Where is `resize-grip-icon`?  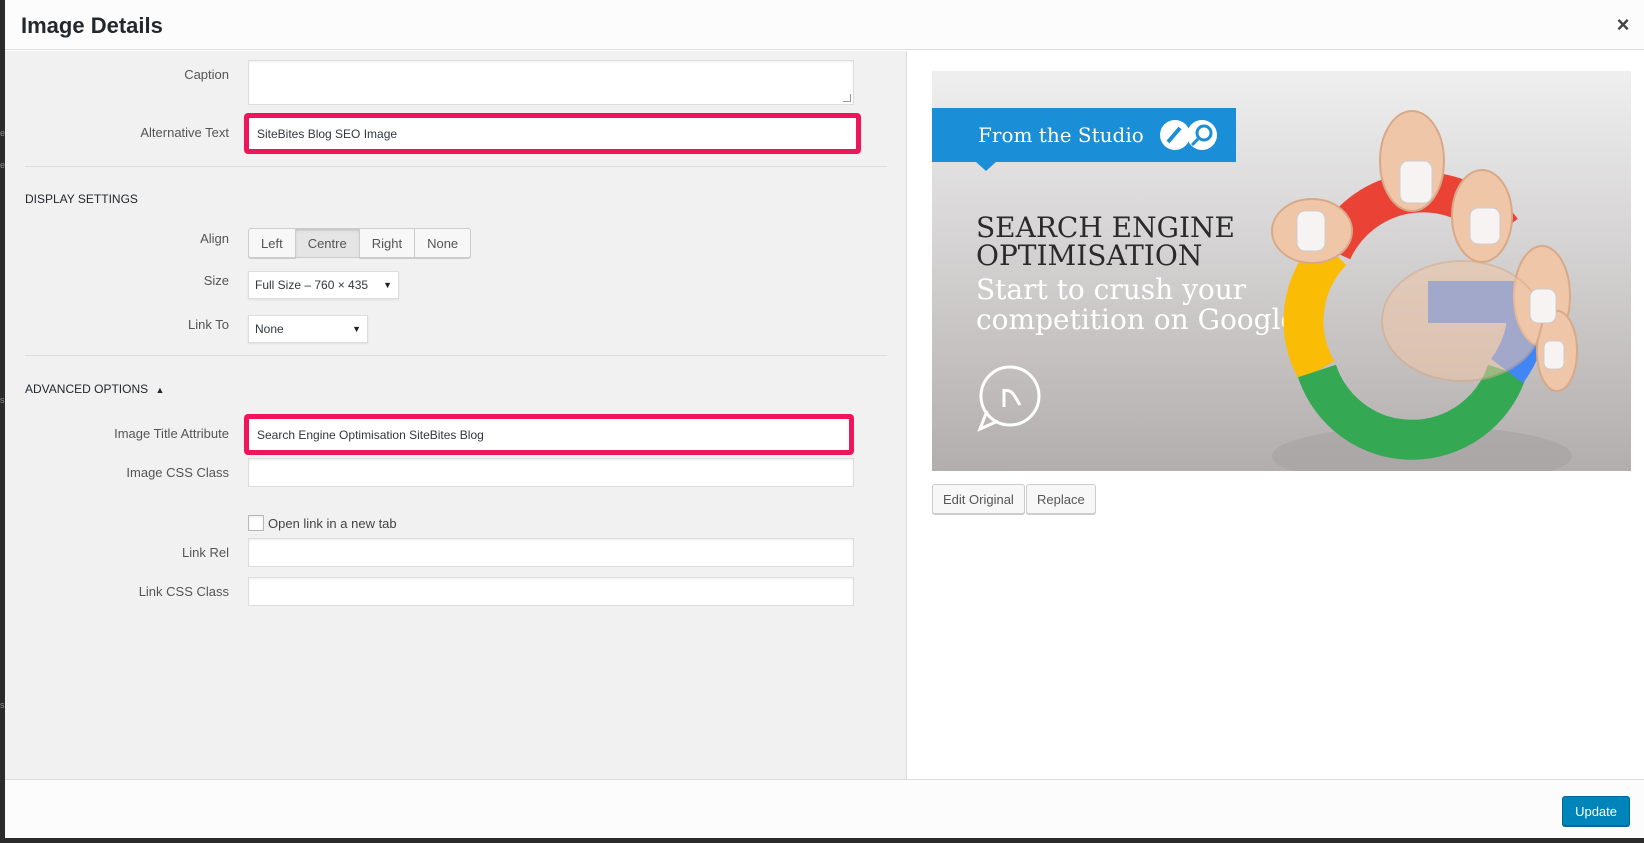
resize-grip-icon is located at coordinates (847, 98).